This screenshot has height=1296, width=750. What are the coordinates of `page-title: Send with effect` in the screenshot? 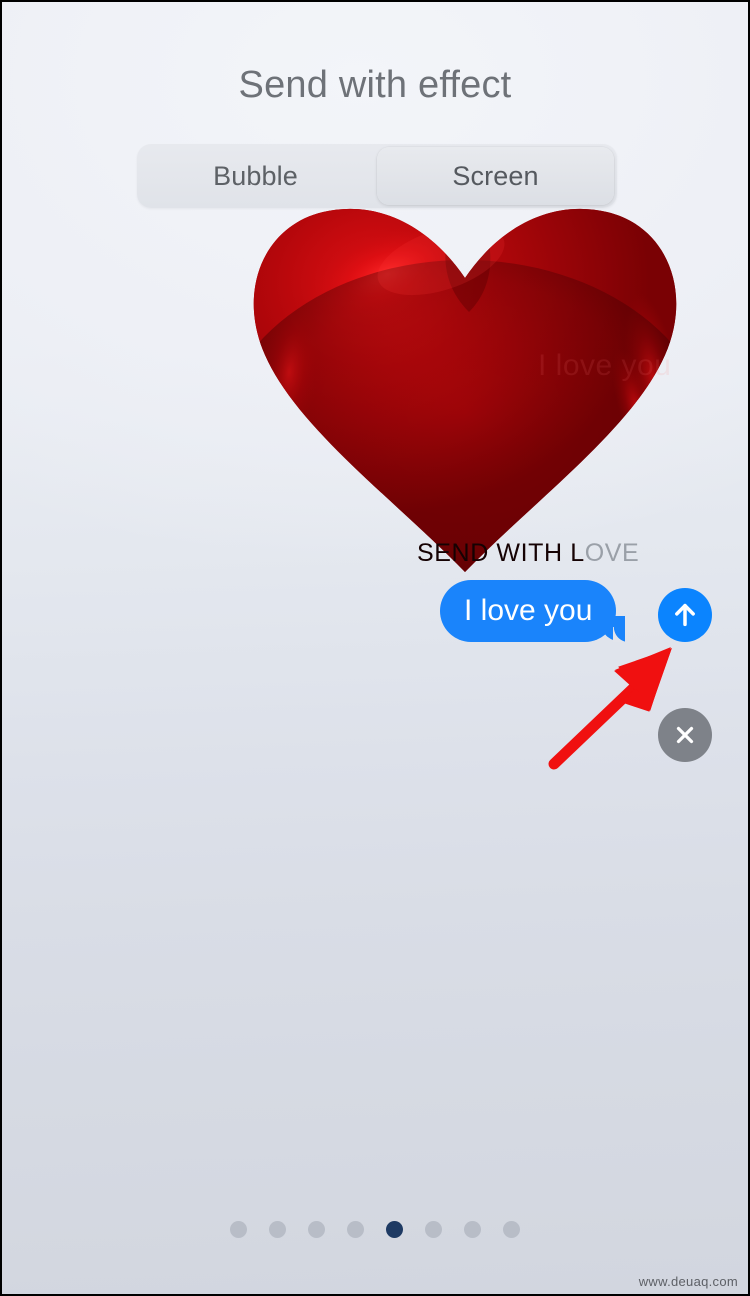 It's located at (375, 85).